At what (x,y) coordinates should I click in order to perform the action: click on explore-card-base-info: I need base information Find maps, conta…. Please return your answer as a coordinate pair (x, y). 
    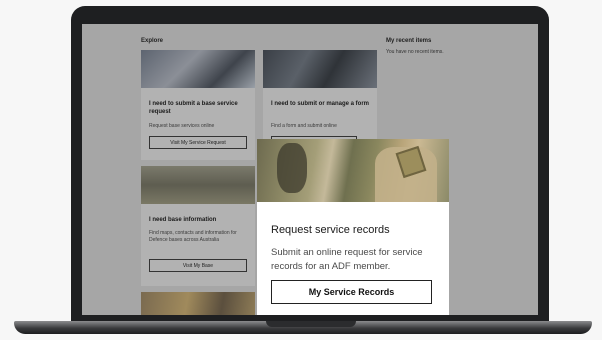
    Looking at the image, I should click on (198, 226).